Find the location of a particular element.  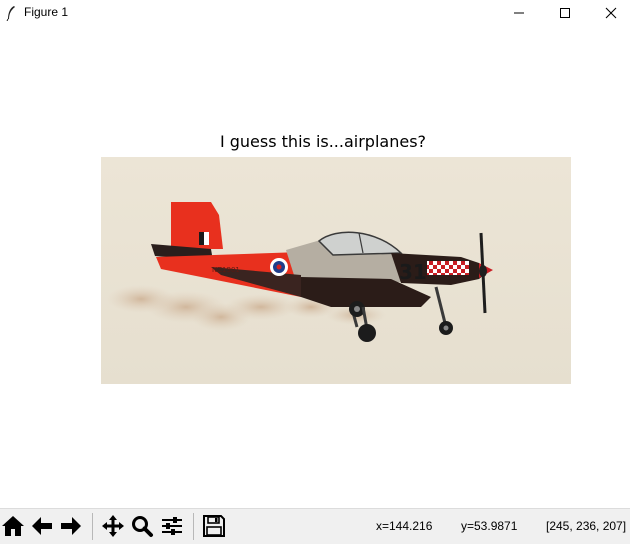

home-icon is located at coordinates (13, 526).